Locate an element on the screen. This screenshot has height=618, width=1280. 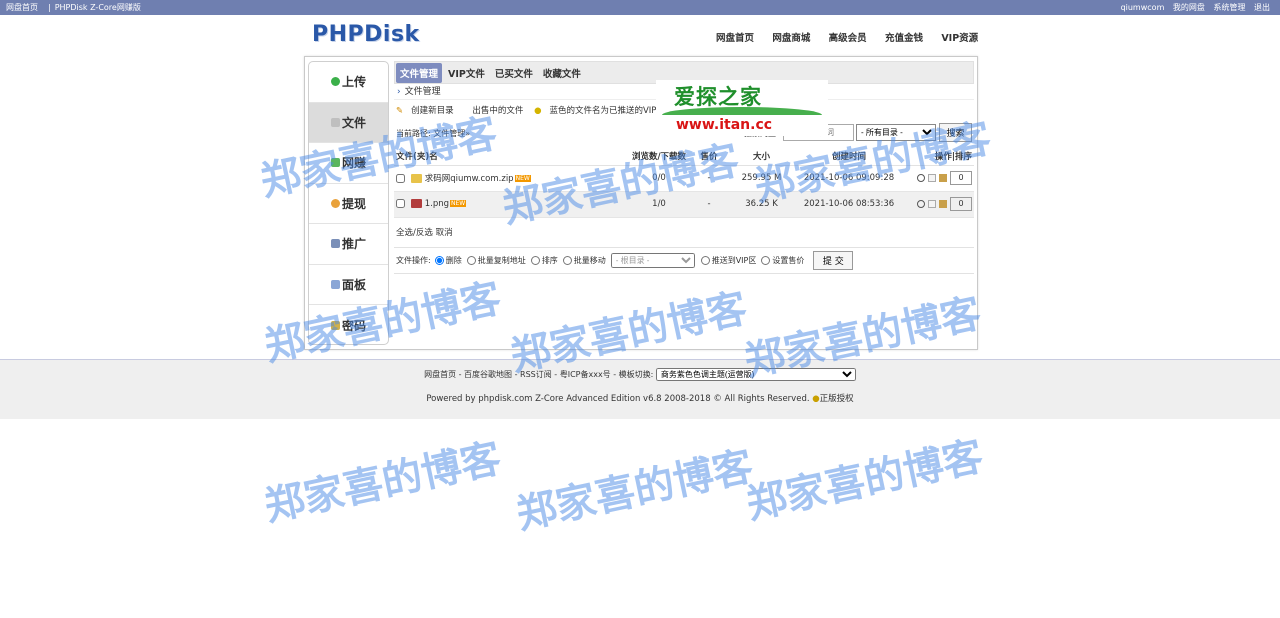
col-size: 大小 is located at coordinates (761, 156).